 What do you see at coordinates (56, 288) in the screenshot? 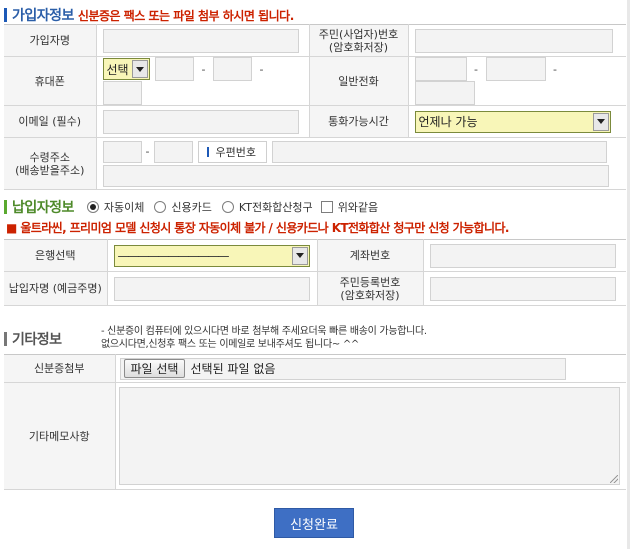
I see `payer-name-label: 납입자명 (예금주명)` at bounding box center [56, 288].